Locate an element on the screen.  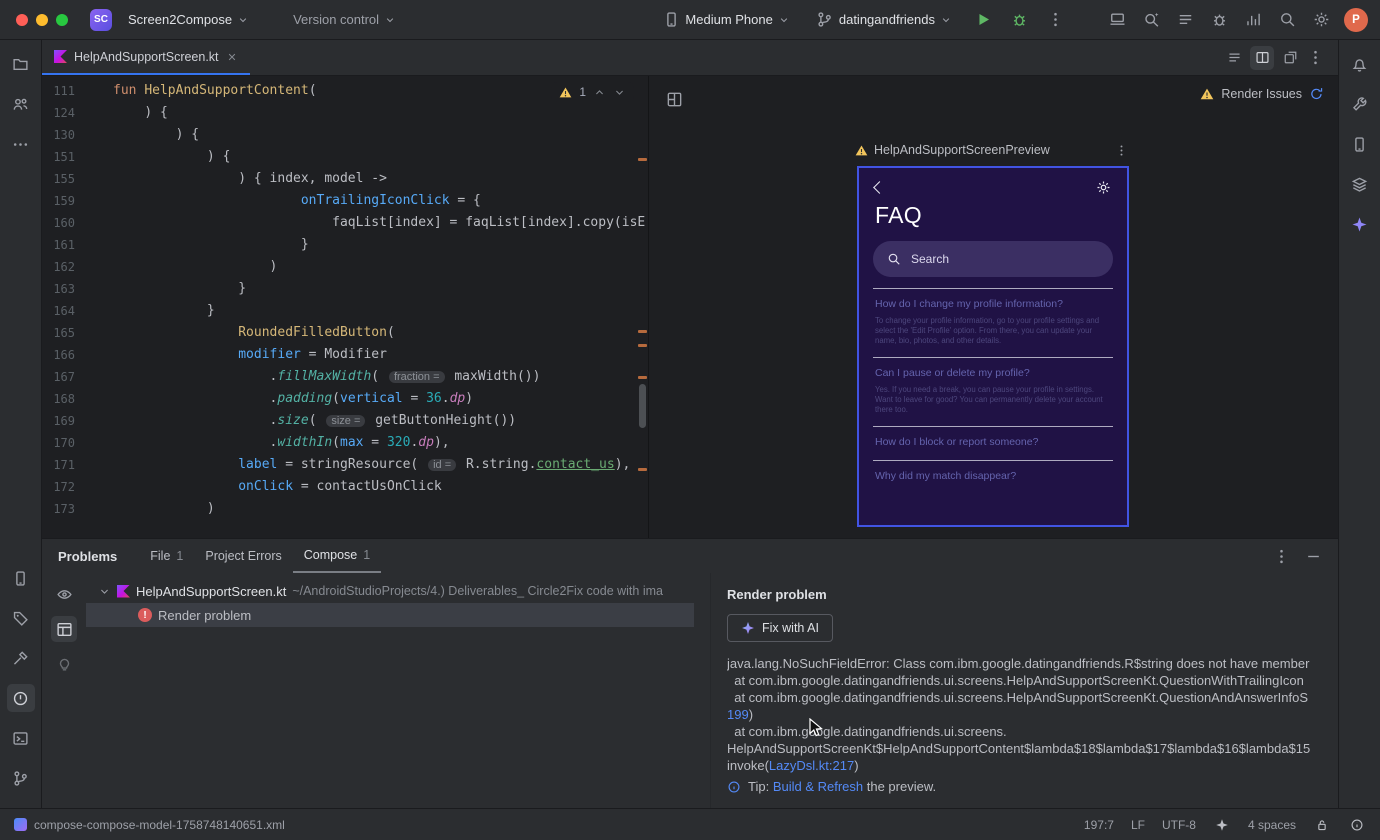
code-line: .widthIn(max = 320.dp), is located at coordinates (380, 443).